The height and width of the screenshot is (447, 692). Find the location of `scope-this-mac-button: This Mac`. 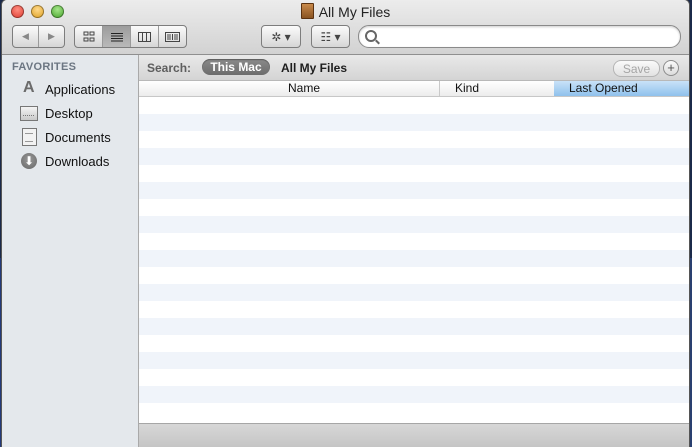

scope-this-mac-button: This Mac is located at coordinates (236, 67).